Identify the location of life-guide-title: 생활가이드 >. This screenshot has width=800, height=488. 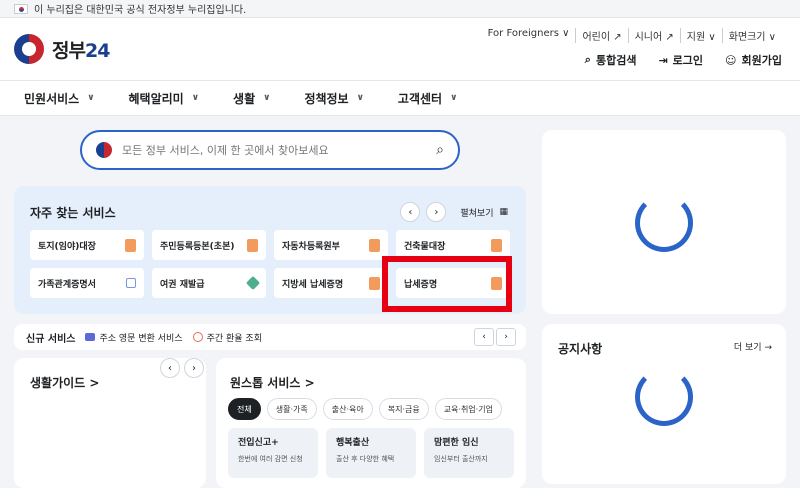
(64, 382).